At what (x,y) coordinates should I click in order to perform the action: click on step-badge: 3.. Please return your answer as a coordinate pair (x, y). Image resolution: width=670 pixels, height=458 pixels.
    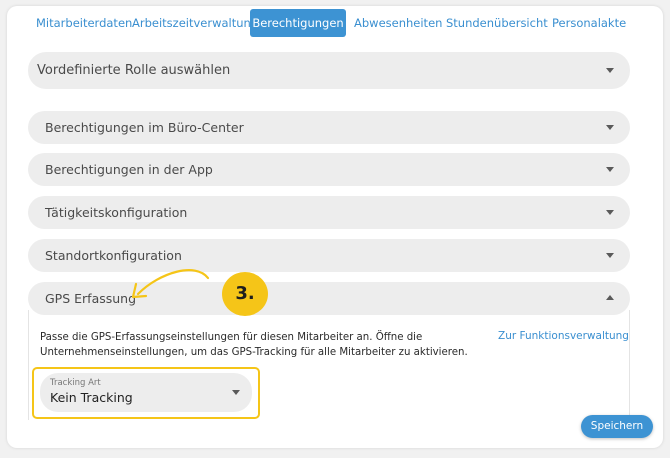
    Looking at the image, I should click on (245, 294).